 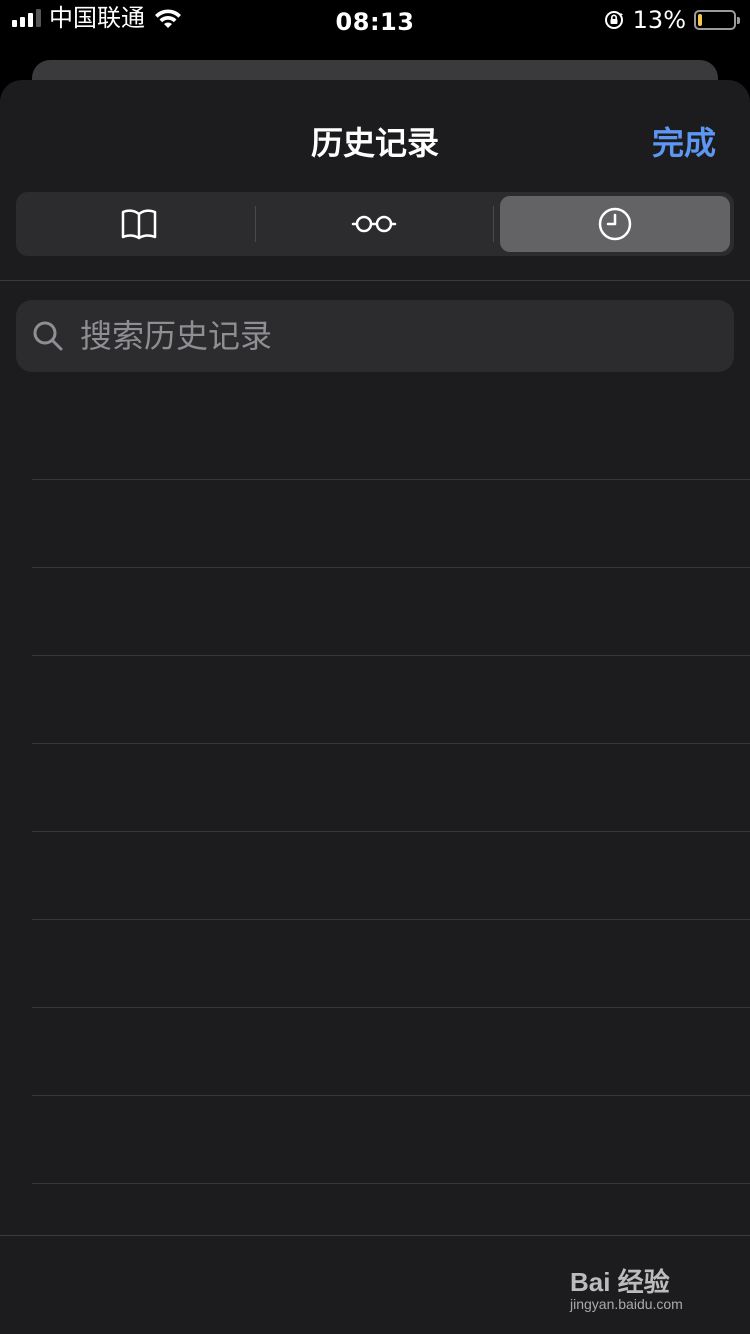 I want to click on search-icon, so click(x=48, y=336).